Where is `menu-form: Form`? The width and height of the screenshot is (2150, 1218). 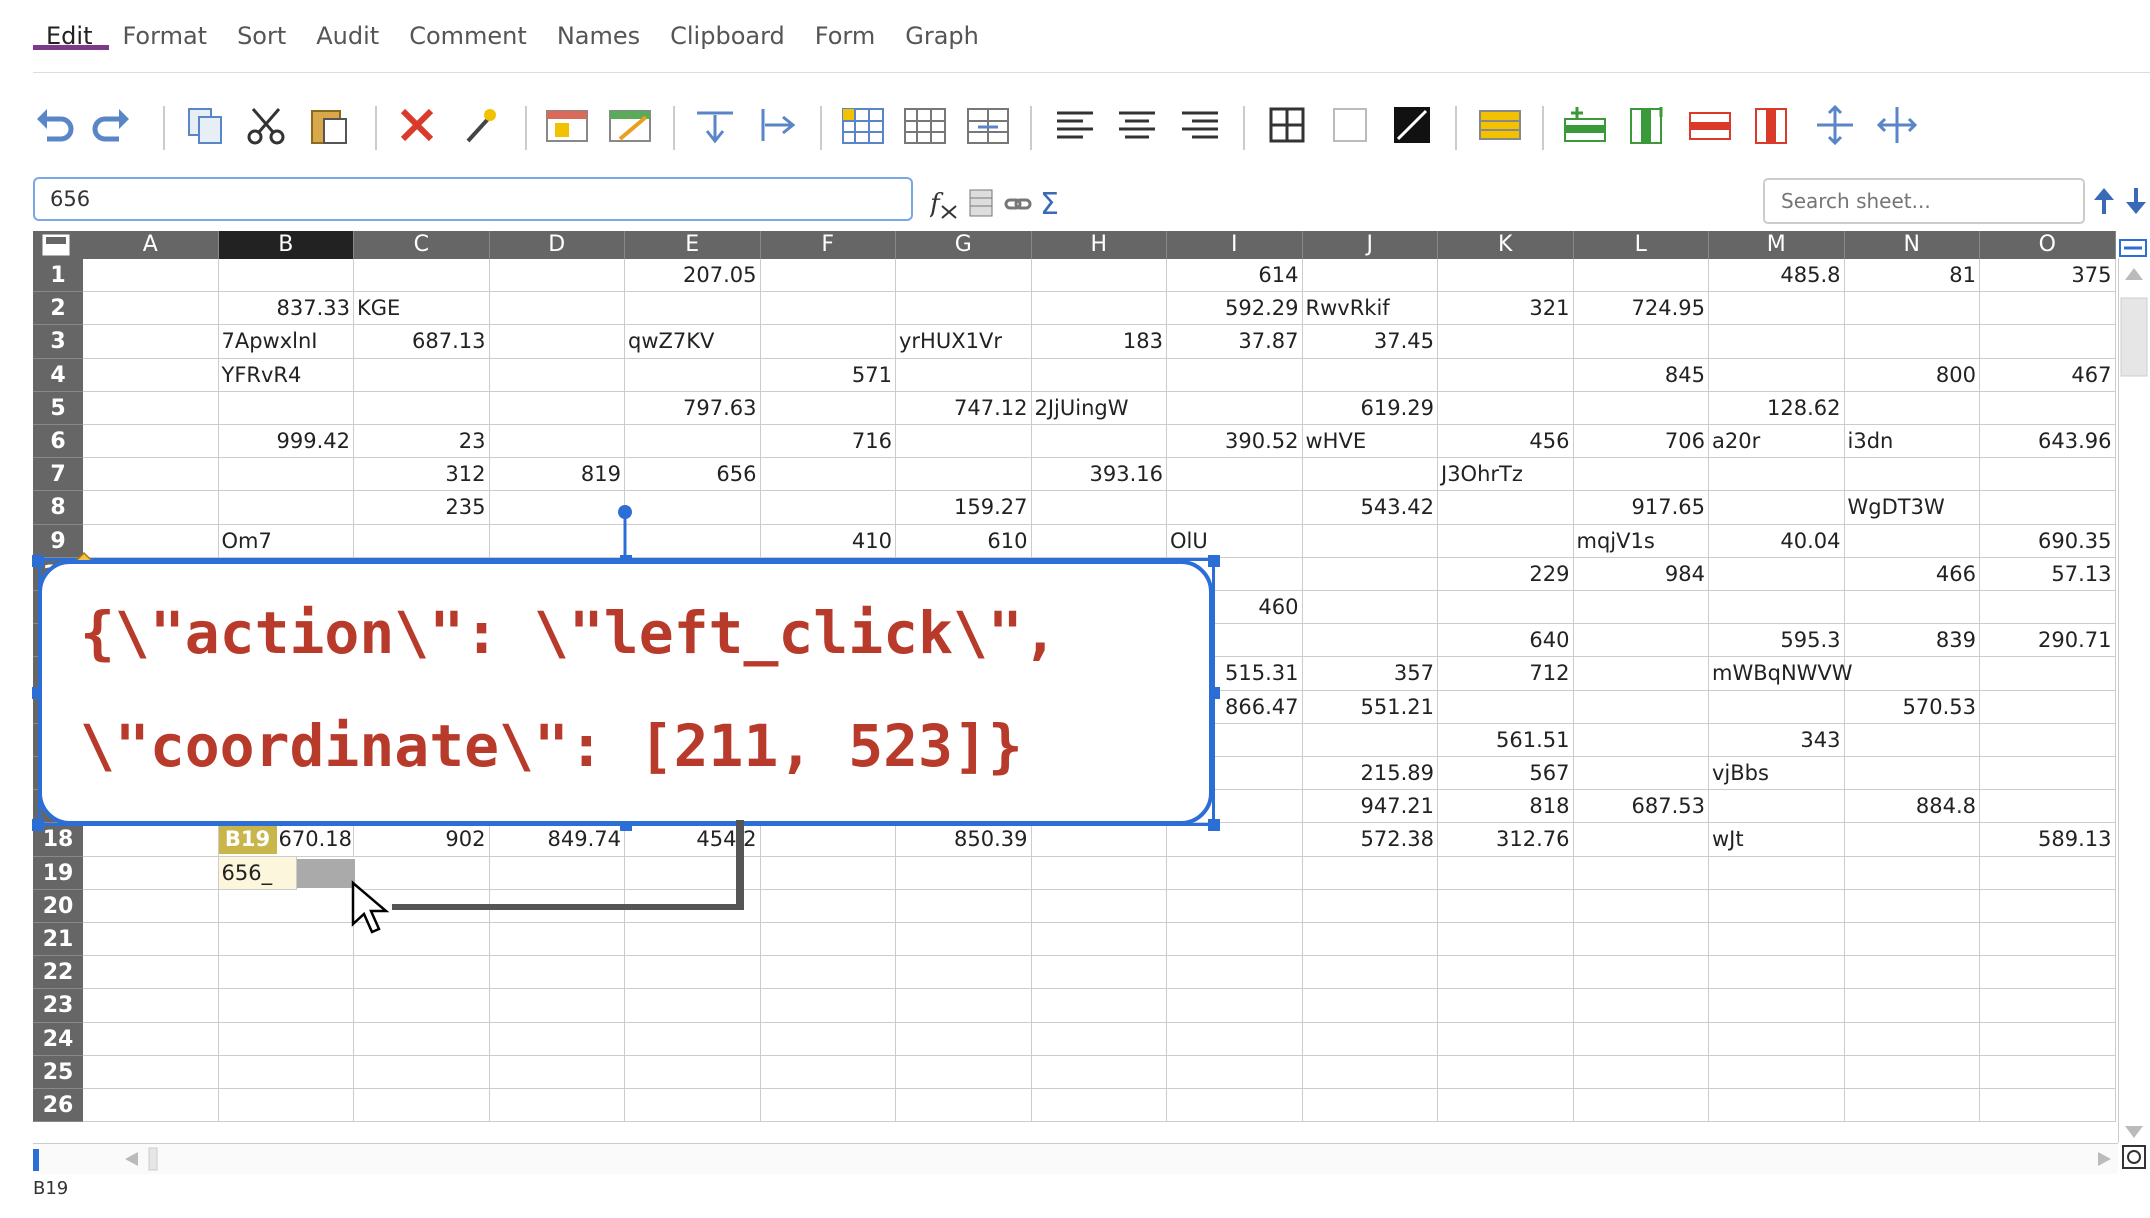 menu-form: Form is located at coordinates (847, 25).